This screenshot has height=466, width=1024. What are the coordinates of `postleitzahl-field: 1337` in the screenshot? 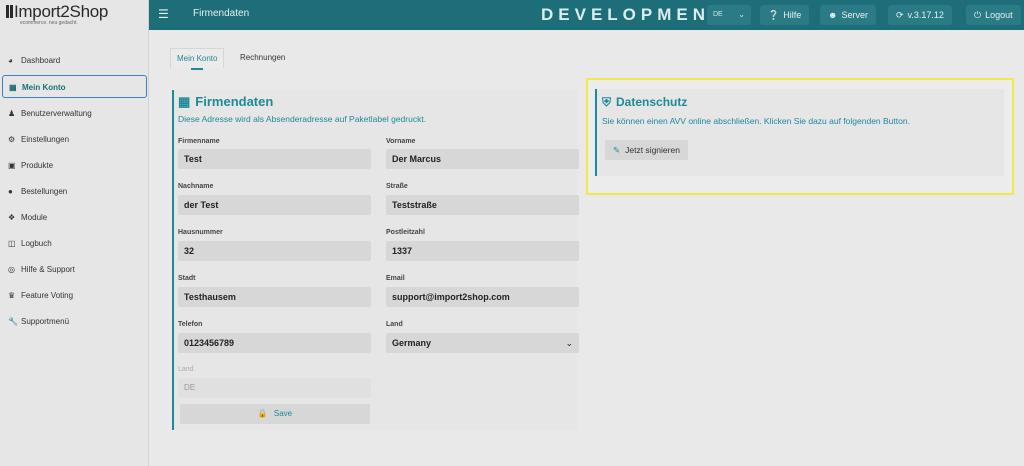 It's located at (482, 251).